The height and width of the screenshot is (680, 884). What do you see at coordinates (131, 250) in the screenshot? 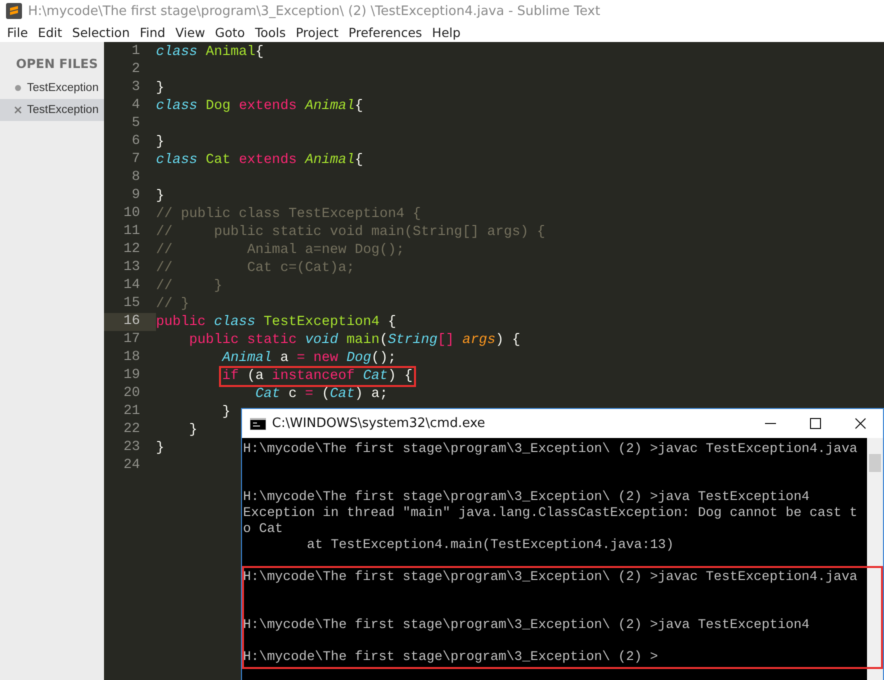
I see `line-number: 12` at bounding box center [131, 250].